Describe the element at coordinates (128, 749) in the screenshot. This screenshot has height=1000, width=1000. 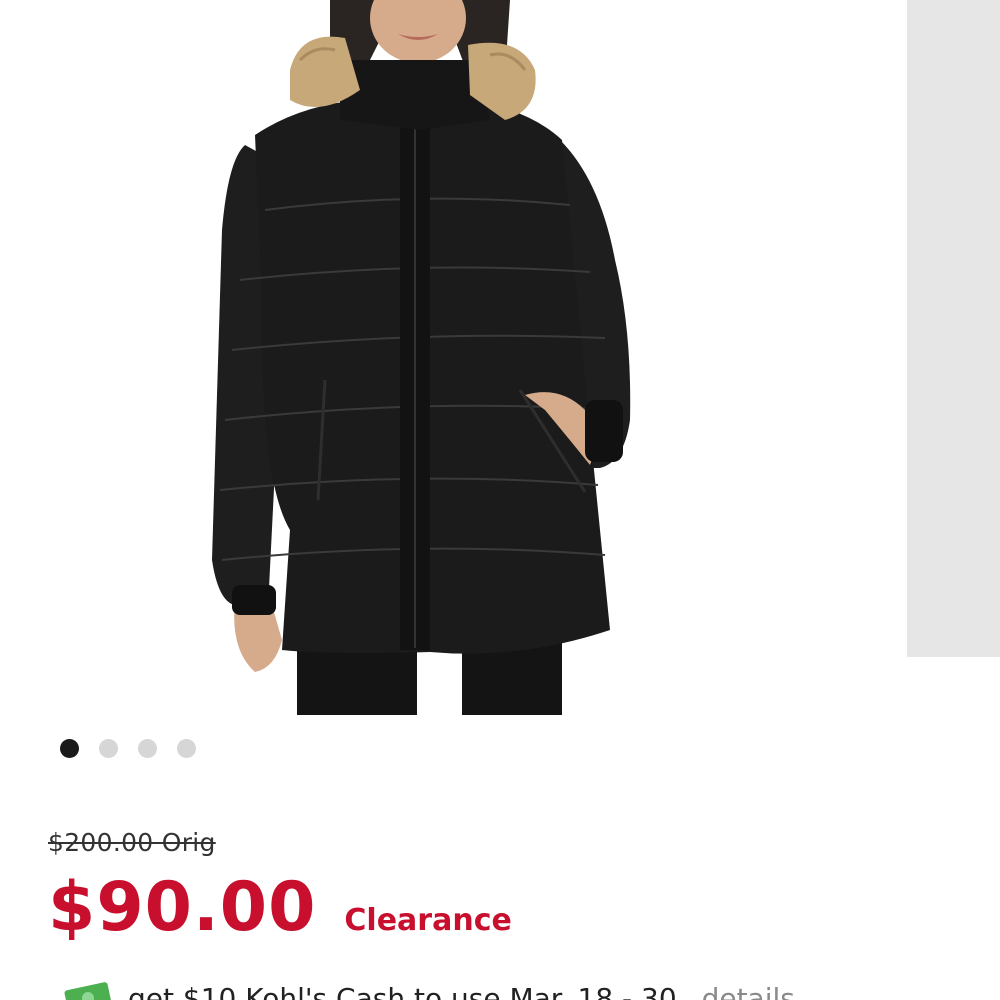
I see `carousel-dots` at that location.